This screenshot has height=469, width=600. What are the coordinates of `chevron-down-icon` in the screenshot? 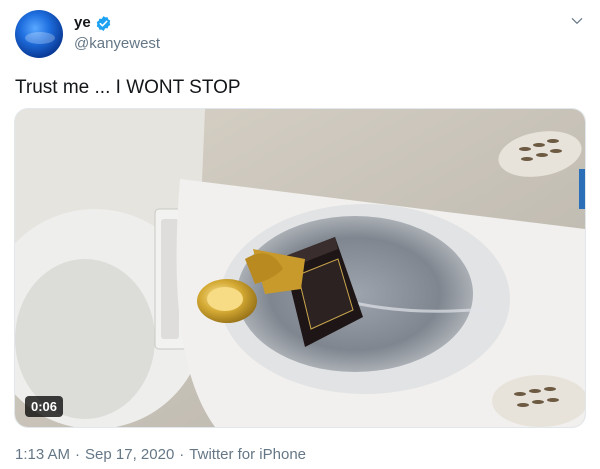 It's located at (577, 21).